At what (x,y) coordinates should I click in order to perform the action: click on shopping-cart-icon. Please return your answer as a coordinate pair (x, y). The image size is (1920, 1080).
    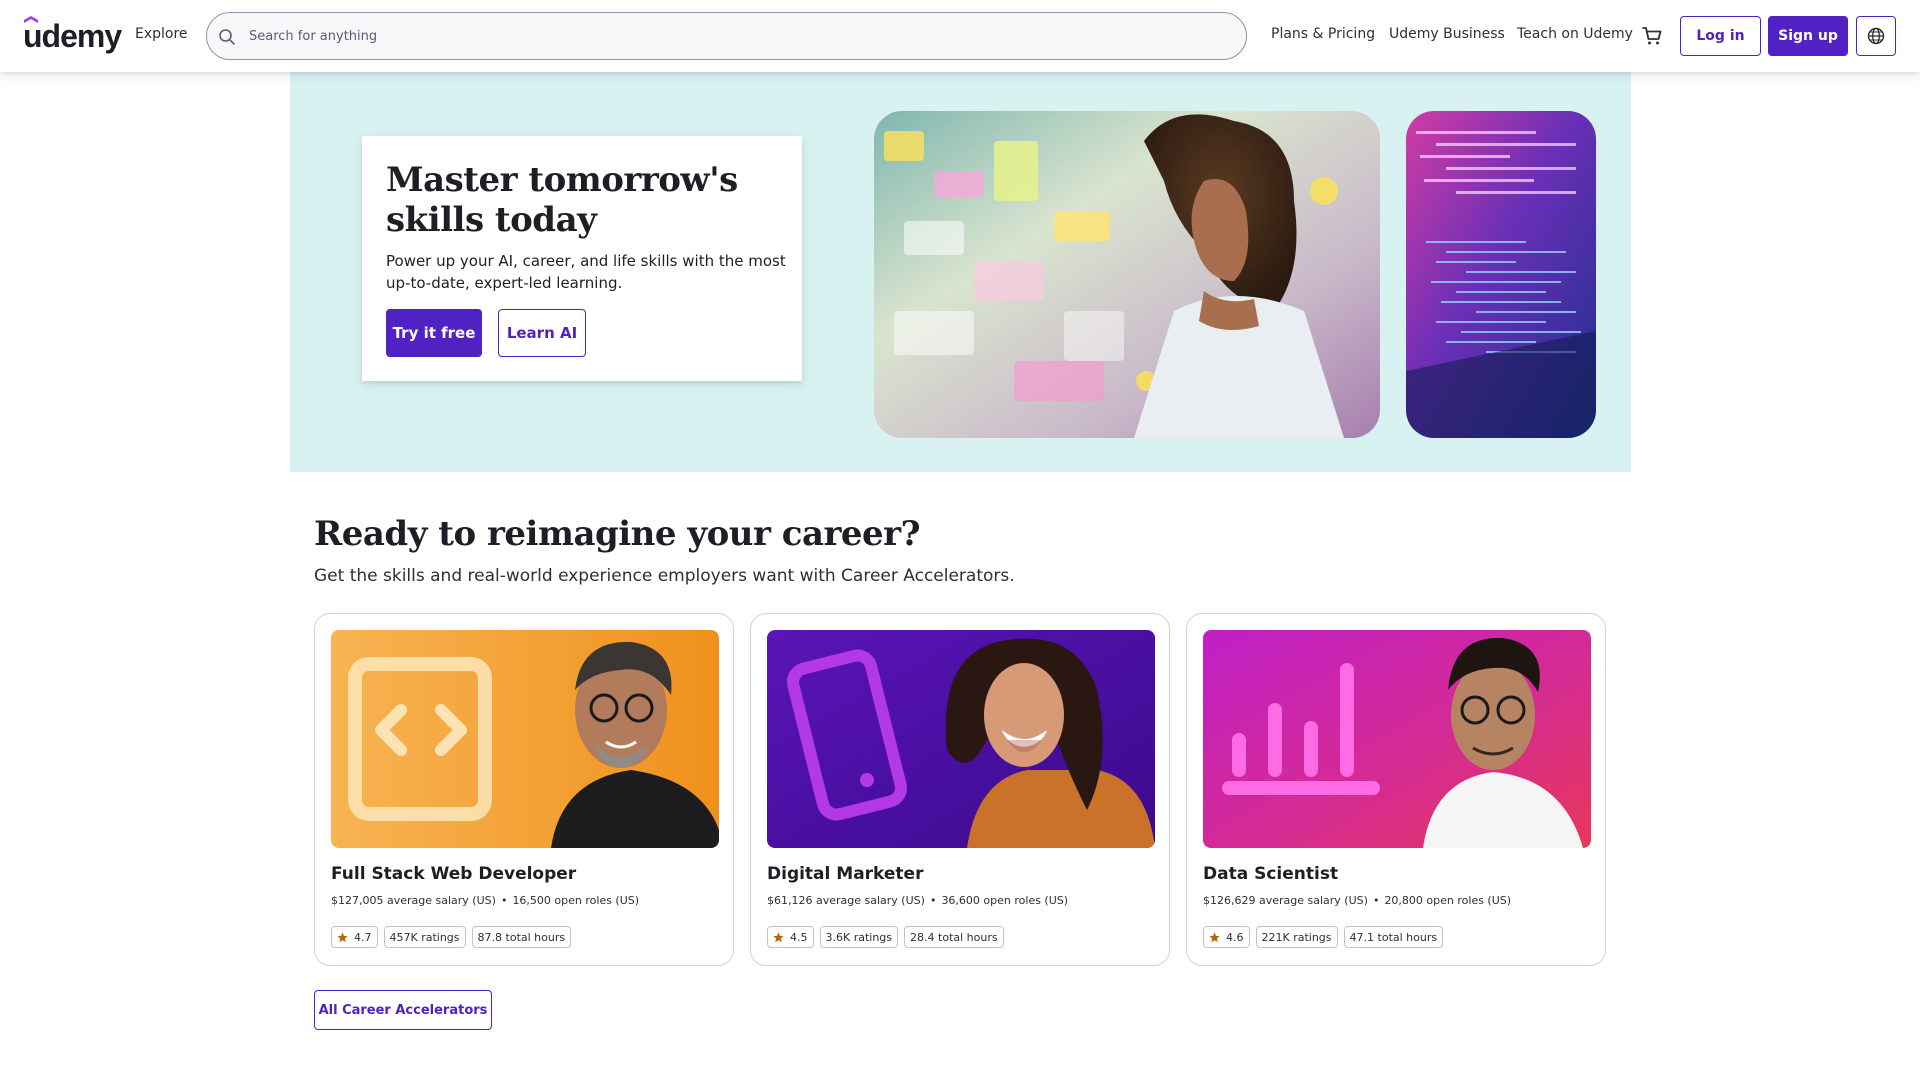
    Looking at the image, I should click on (1652, 36).